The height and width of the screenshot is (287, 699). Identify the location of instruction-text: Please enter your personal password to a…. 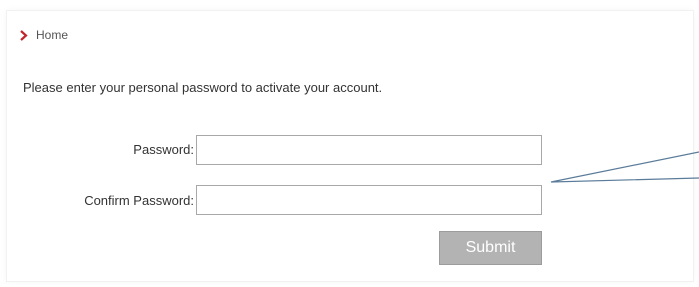
(203, 87).